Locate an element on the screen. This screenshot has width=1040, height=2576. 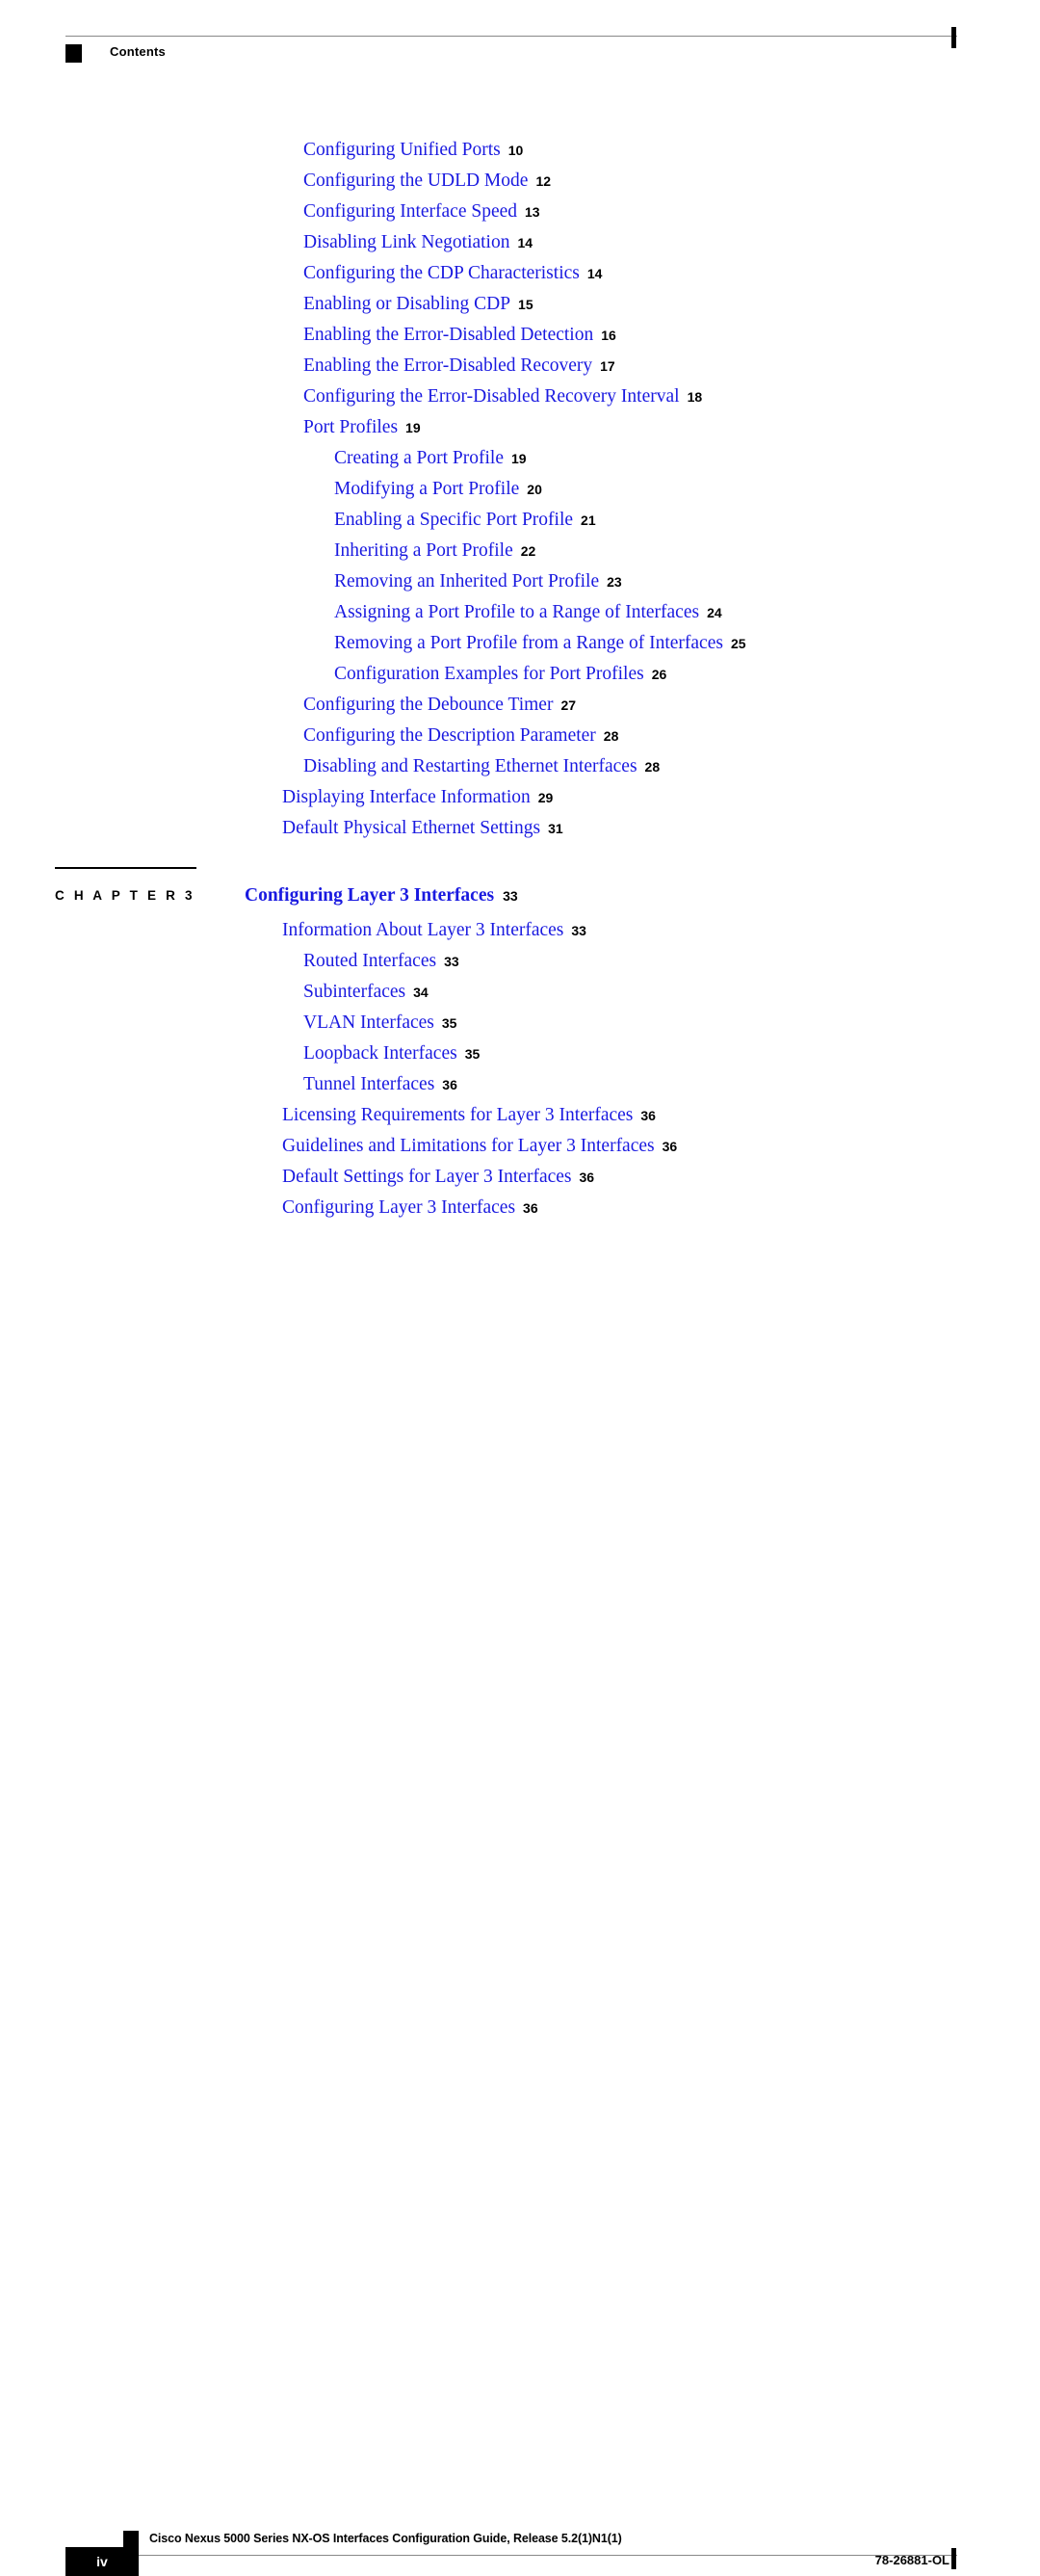
page-header: Contents is located at coordinates (520, 43).